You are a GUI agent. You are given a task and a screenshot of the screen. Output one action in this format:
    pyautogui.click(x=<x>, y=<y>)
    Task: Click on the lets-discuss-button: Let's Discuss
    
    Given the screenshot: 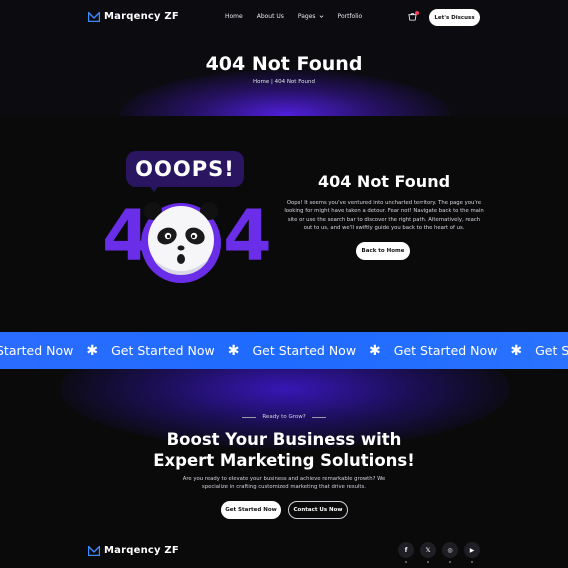 What is the action you would take?
    pyautogui.click(x=454, y=17)
    